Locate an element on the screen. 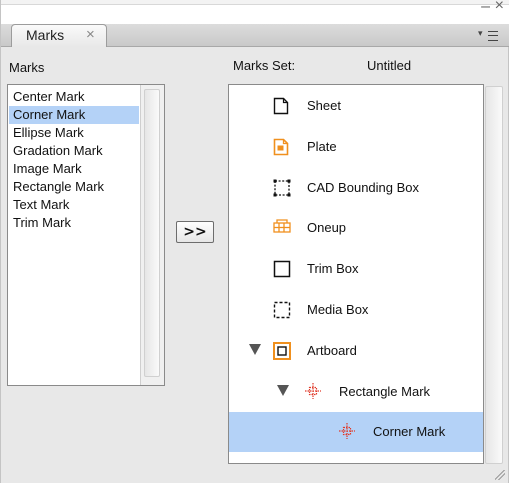 The width and height of the screenshot is (509, 483). tab-marks: Marks × is located at coordinates (59, 35).